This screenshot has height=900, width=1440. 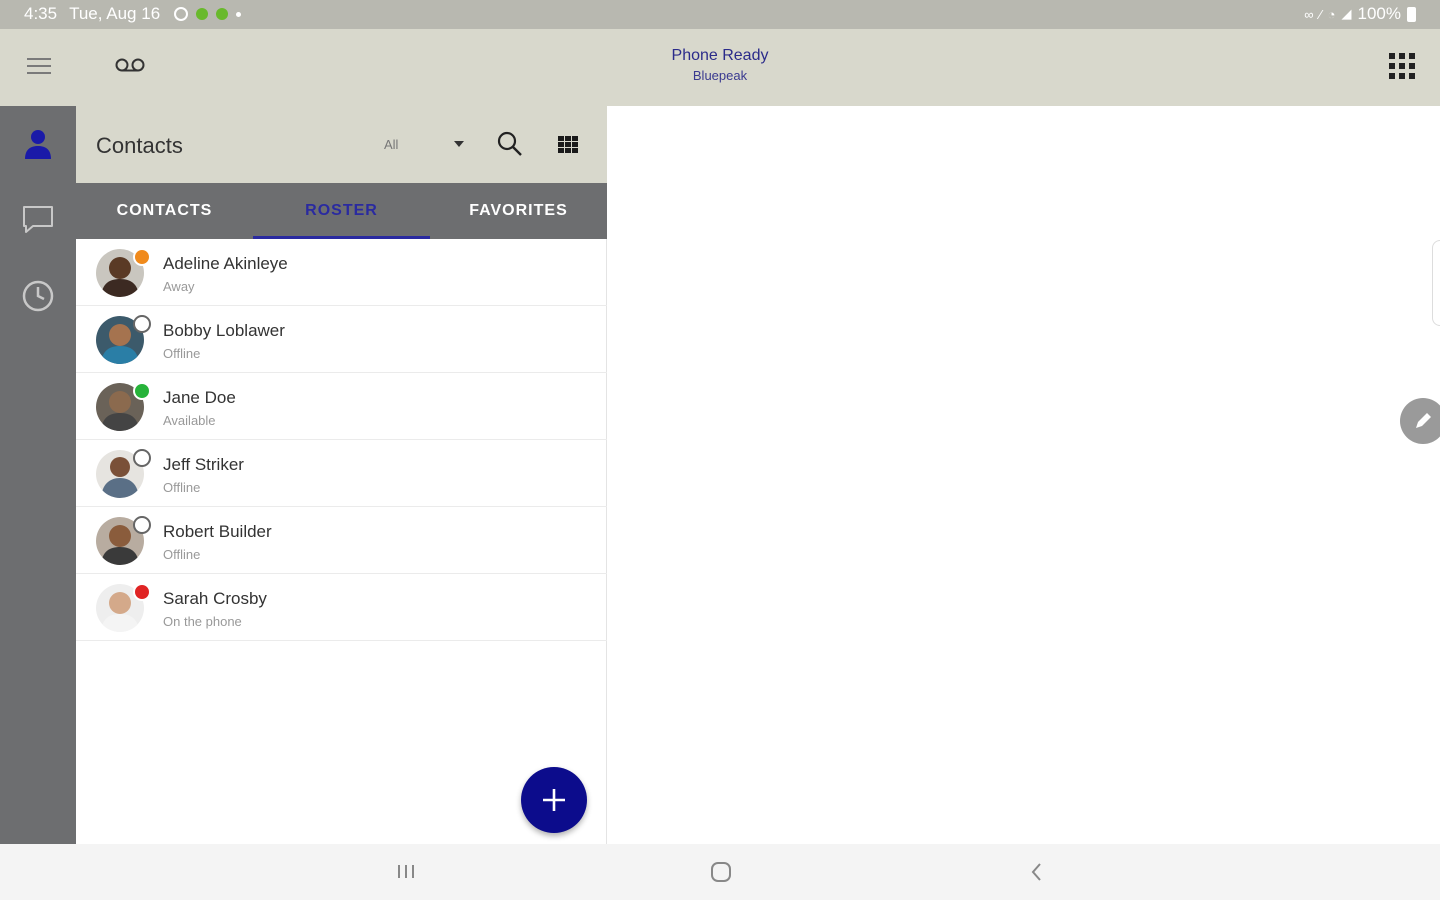 I want to click on alarm-icon, so click(x=181, y=14).